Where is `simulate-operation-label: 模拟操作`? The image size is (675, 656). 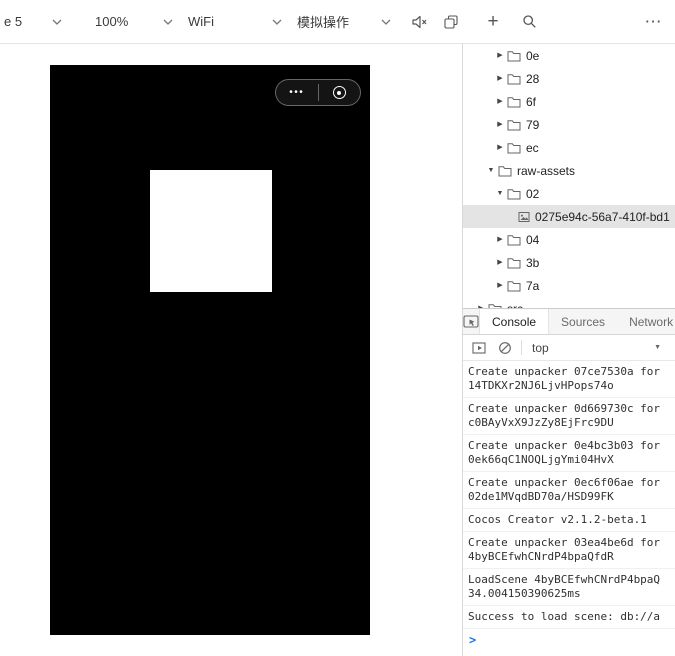 simulate-operation-label: 模拟操作 is located at coordinates (323, 22).